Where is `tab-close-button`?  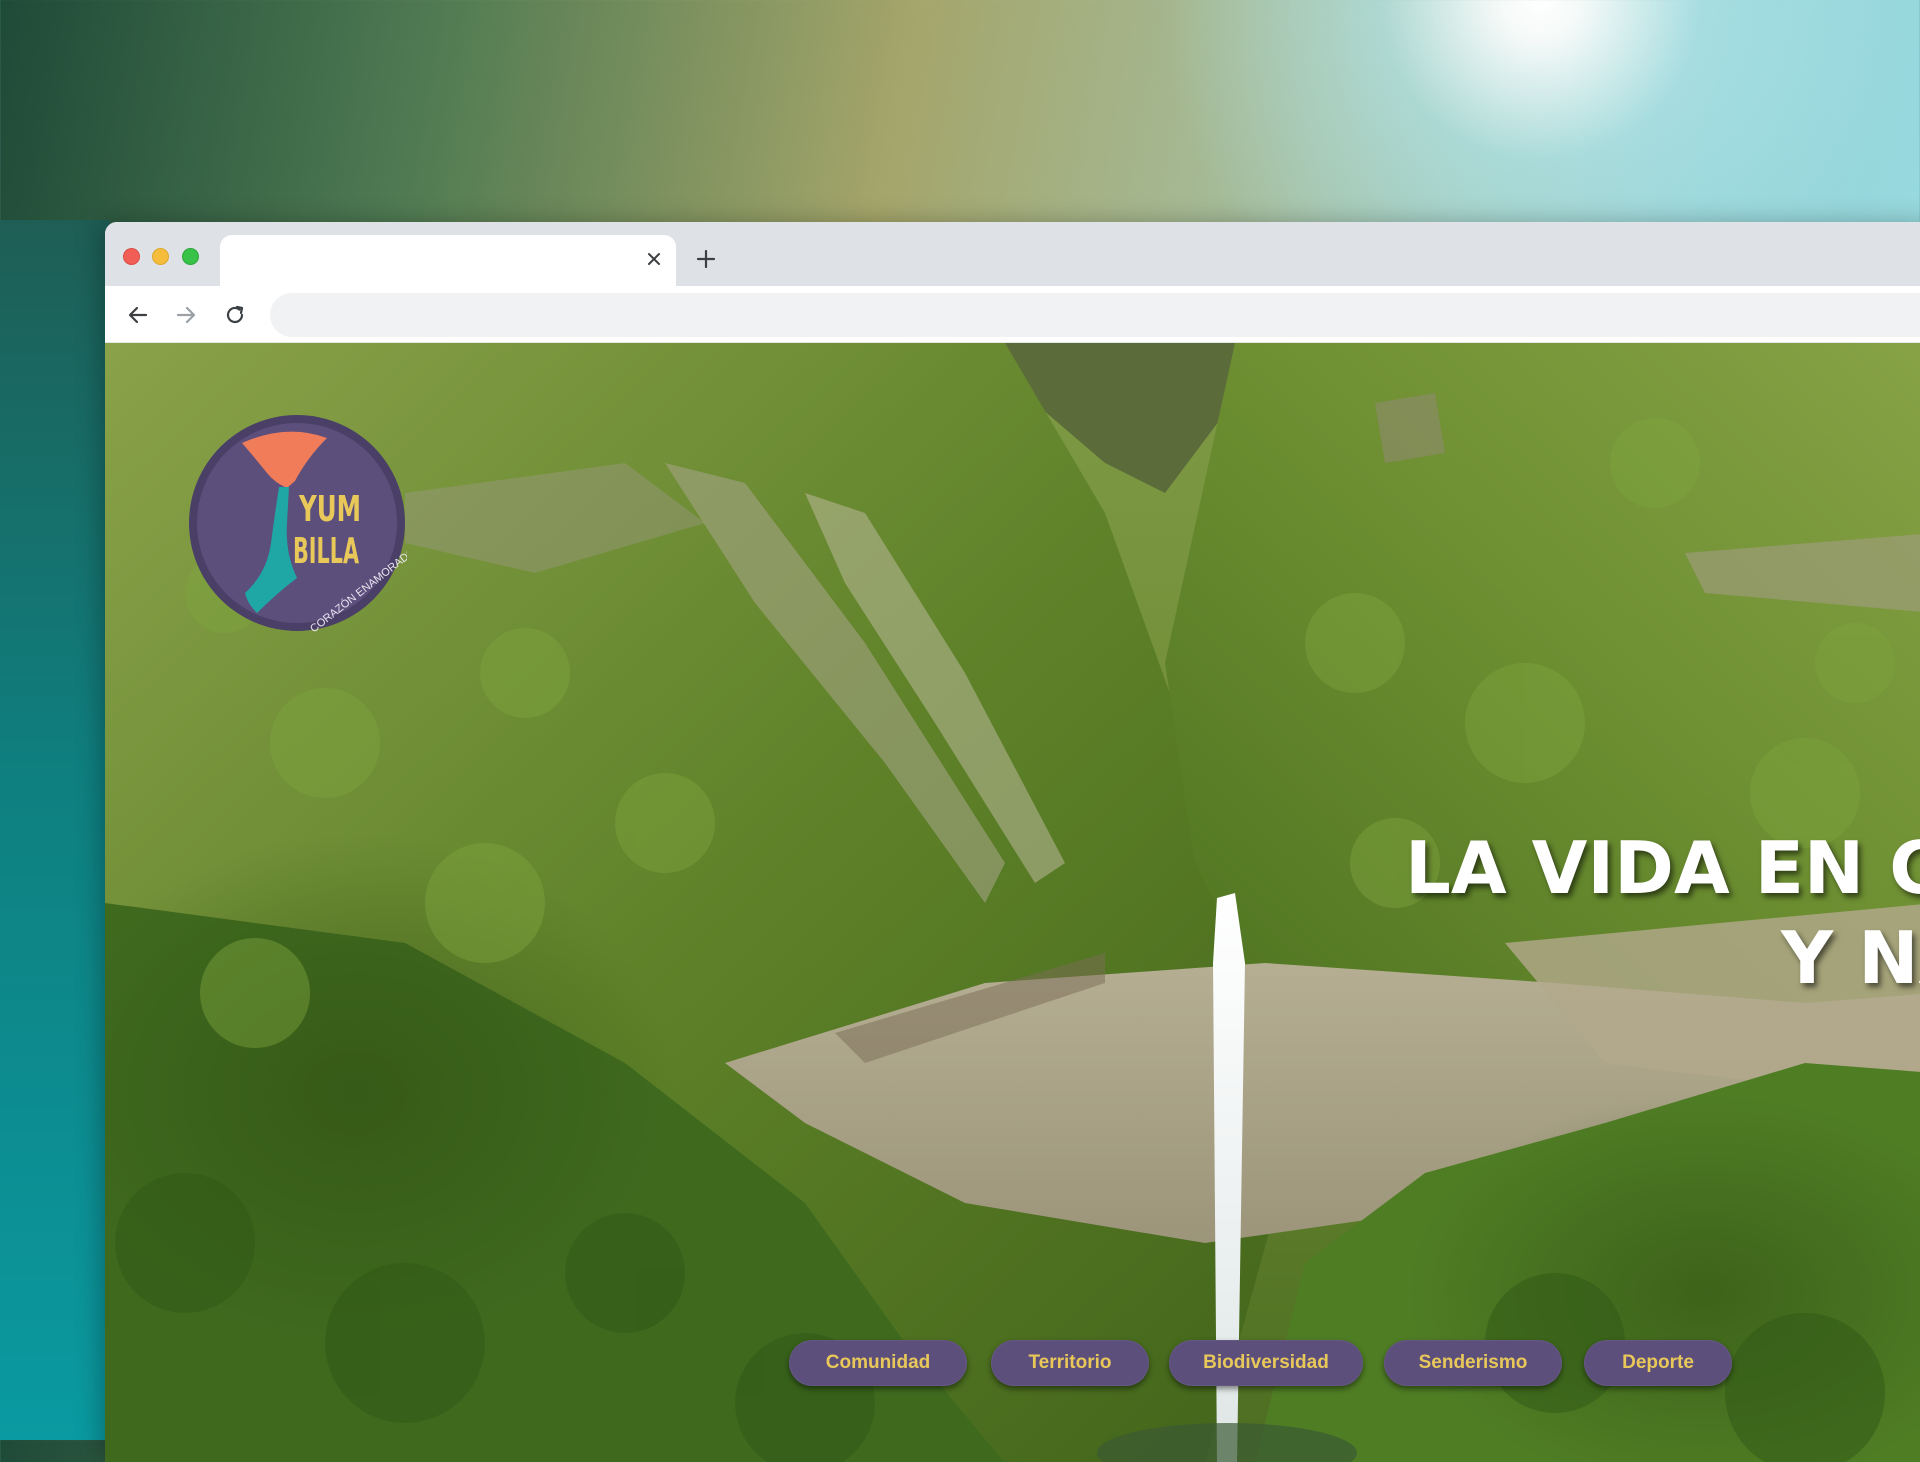
tab-close-button is located at coordinates (654, 259).